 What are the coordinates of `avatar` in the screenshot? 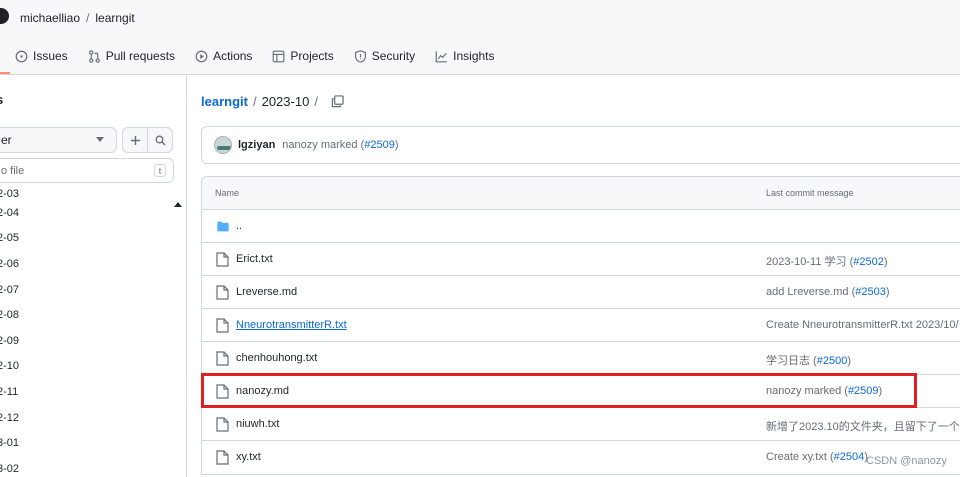 It's located at (223, 145).